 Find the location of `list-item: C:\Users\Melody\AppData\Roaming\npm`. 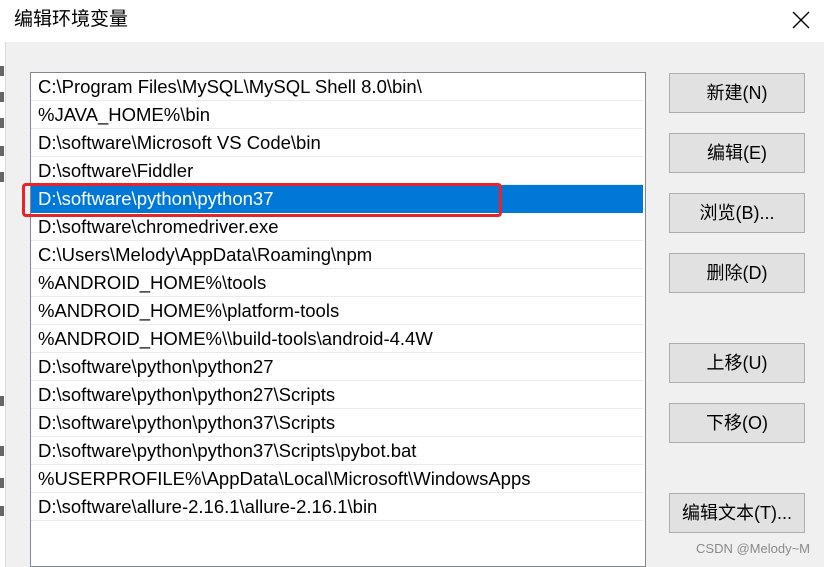

list-item: C:\Users\Melody\AppData\Roaming\npm is located at coordinates (337, 255).